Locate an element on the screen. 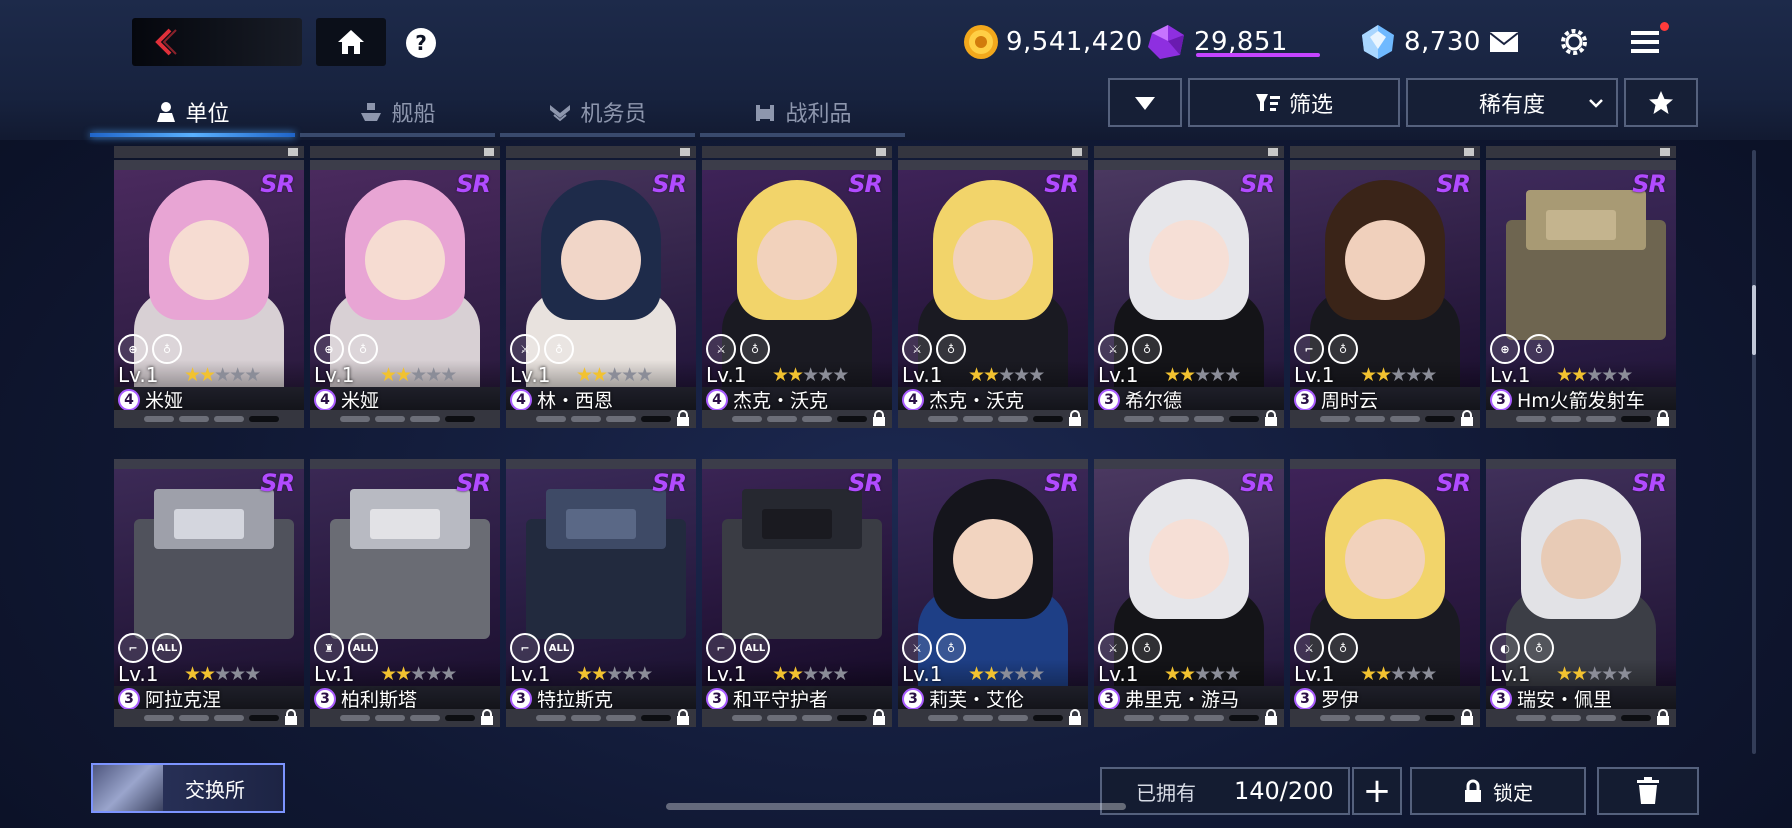 Image resolution: width=1792 pixels, height=828 pixels. unit-name: 莉芙・艾伦 is located at coordinates (977, 700).